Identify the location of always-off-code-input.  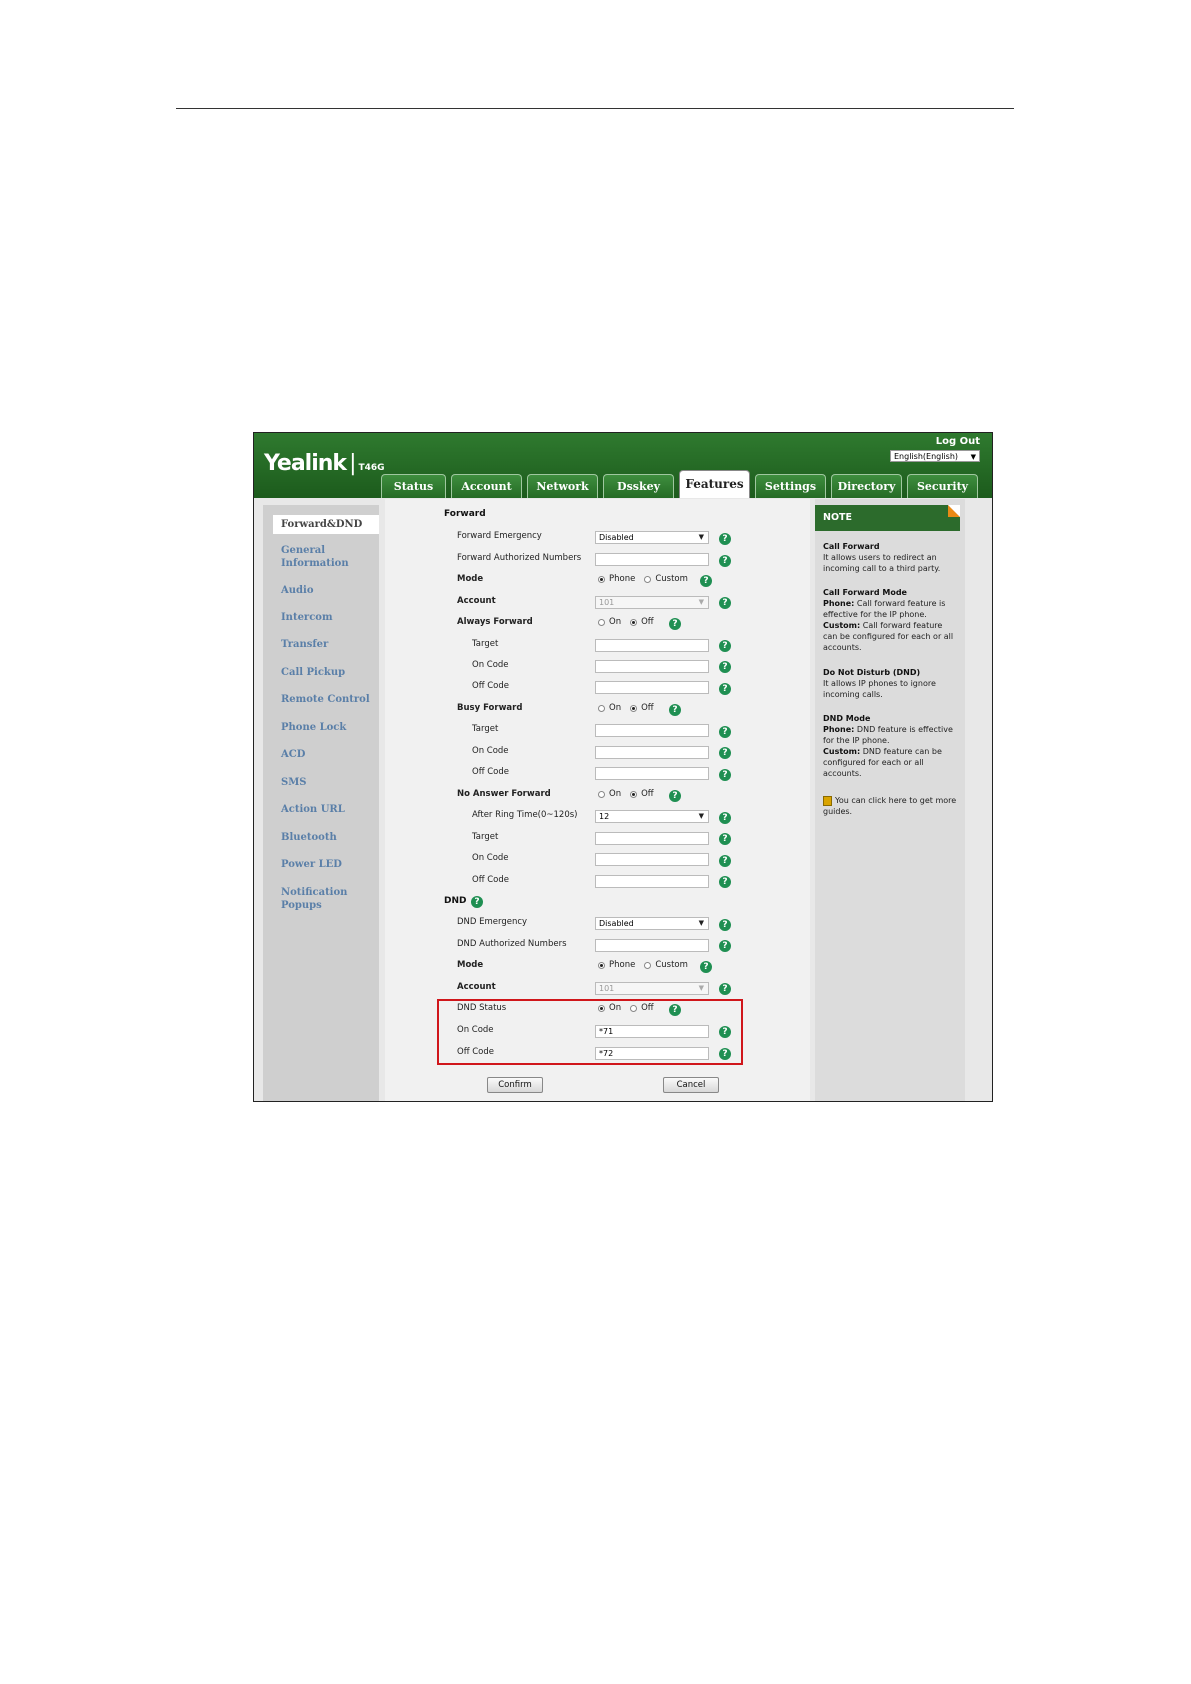
(652, 687).